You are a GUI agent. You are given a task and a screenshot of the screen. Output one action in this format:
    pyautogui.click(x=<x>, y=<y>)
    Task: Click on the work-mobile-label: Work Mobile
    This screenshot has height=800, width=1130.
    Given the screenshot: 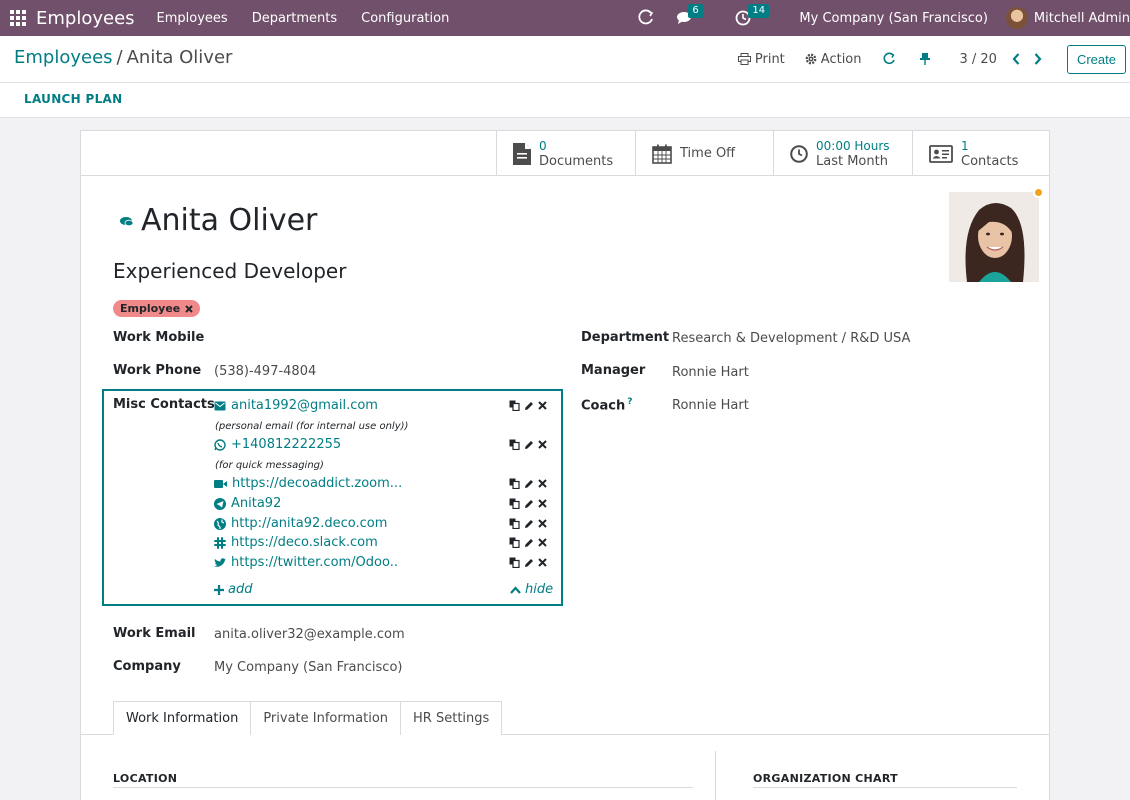 What is the action you would take?
    pyautogui.click(x=159, y=337)
    